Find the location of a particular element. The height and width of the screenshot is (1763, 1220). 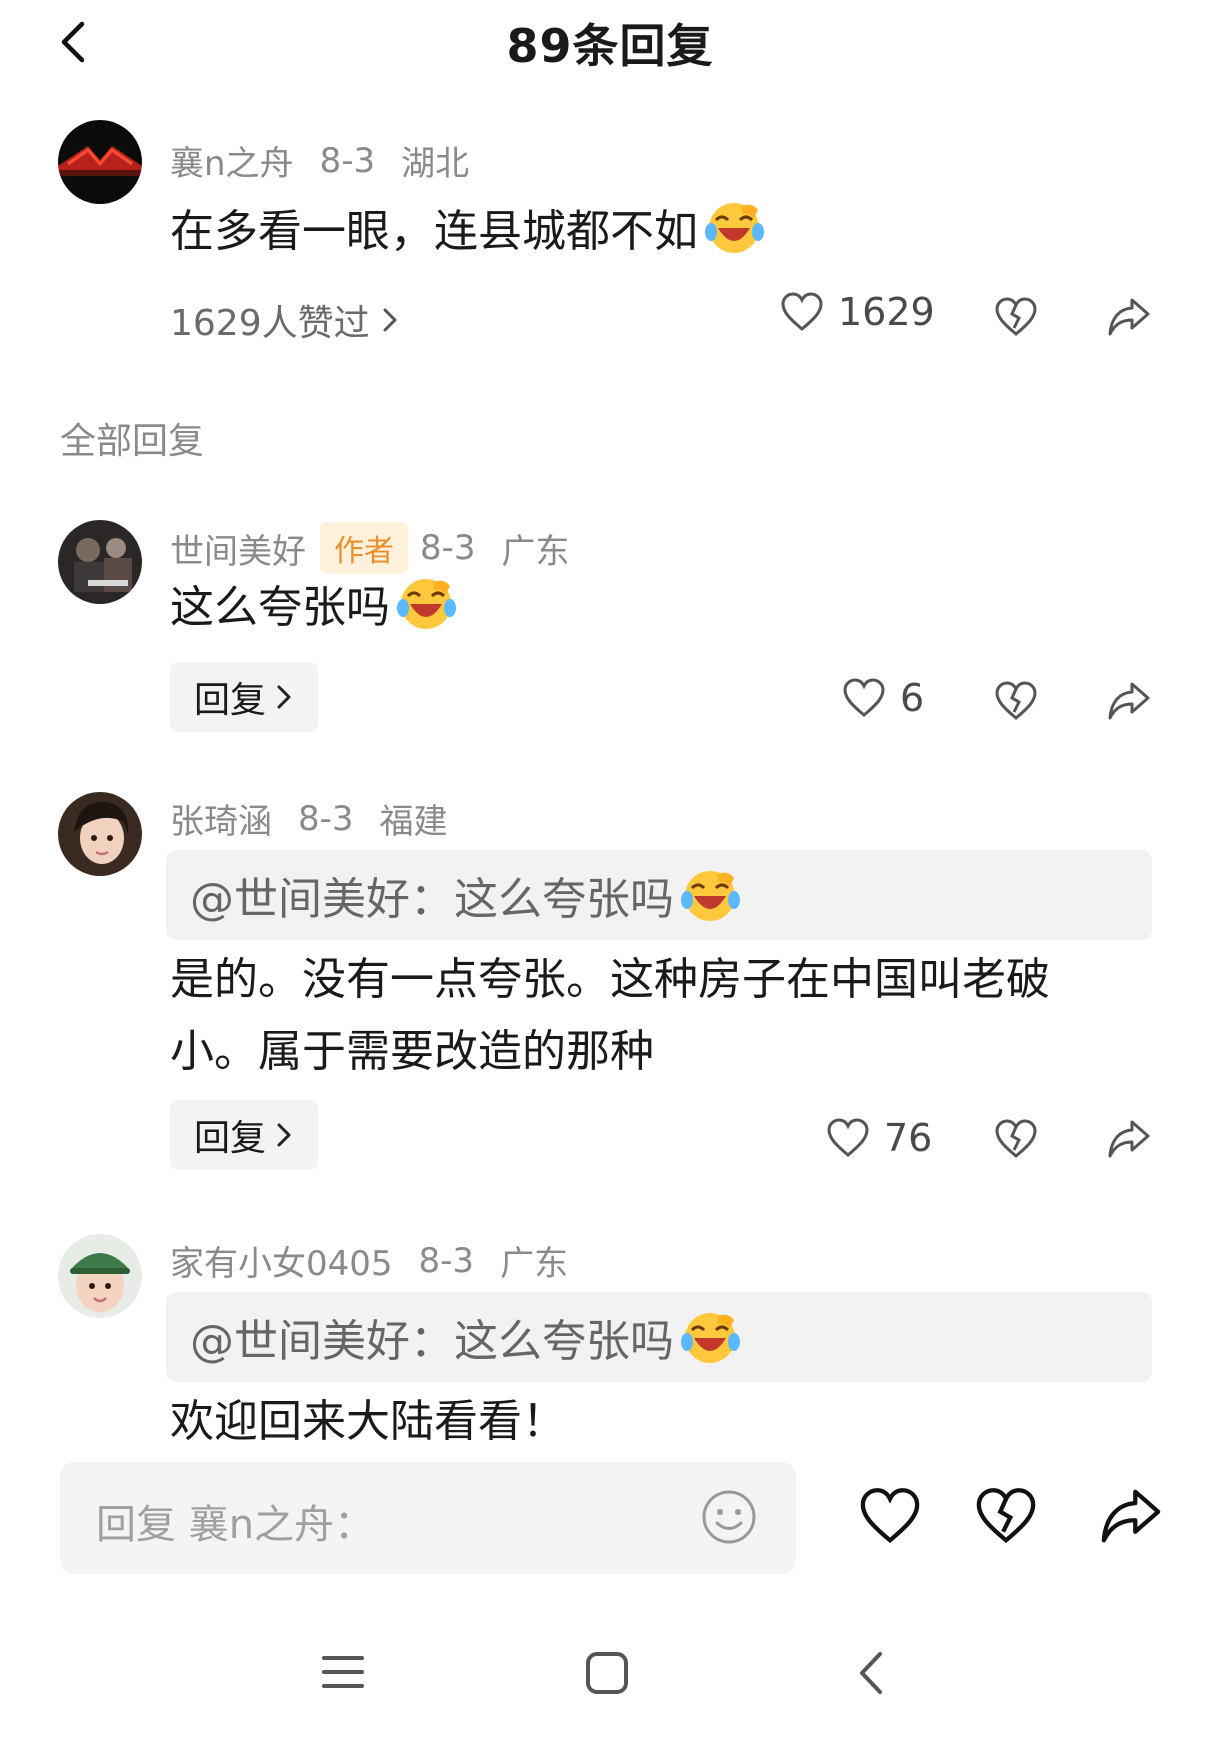

like-button: 6 is located at coordinates (883, 698).